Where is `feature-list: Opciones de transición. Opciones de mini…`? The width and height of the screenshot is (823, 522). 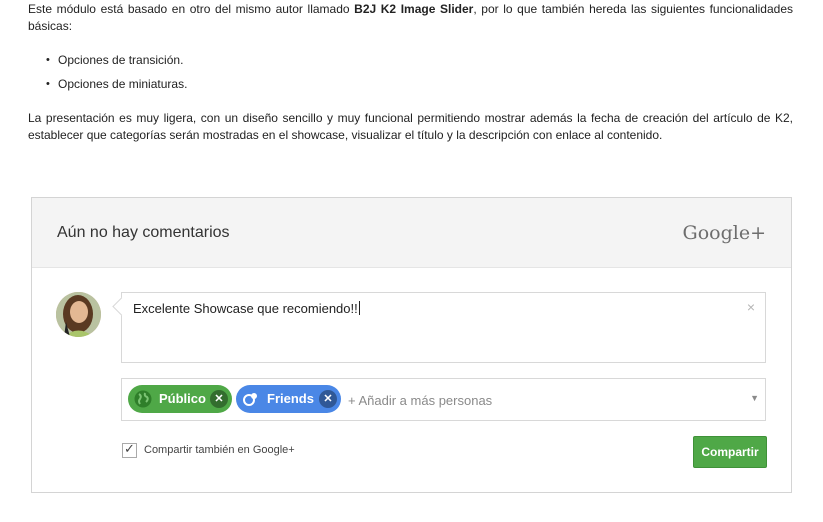 feature-list: Opciones de transición. Opciones de mini… is located at coordinates (116, 76).